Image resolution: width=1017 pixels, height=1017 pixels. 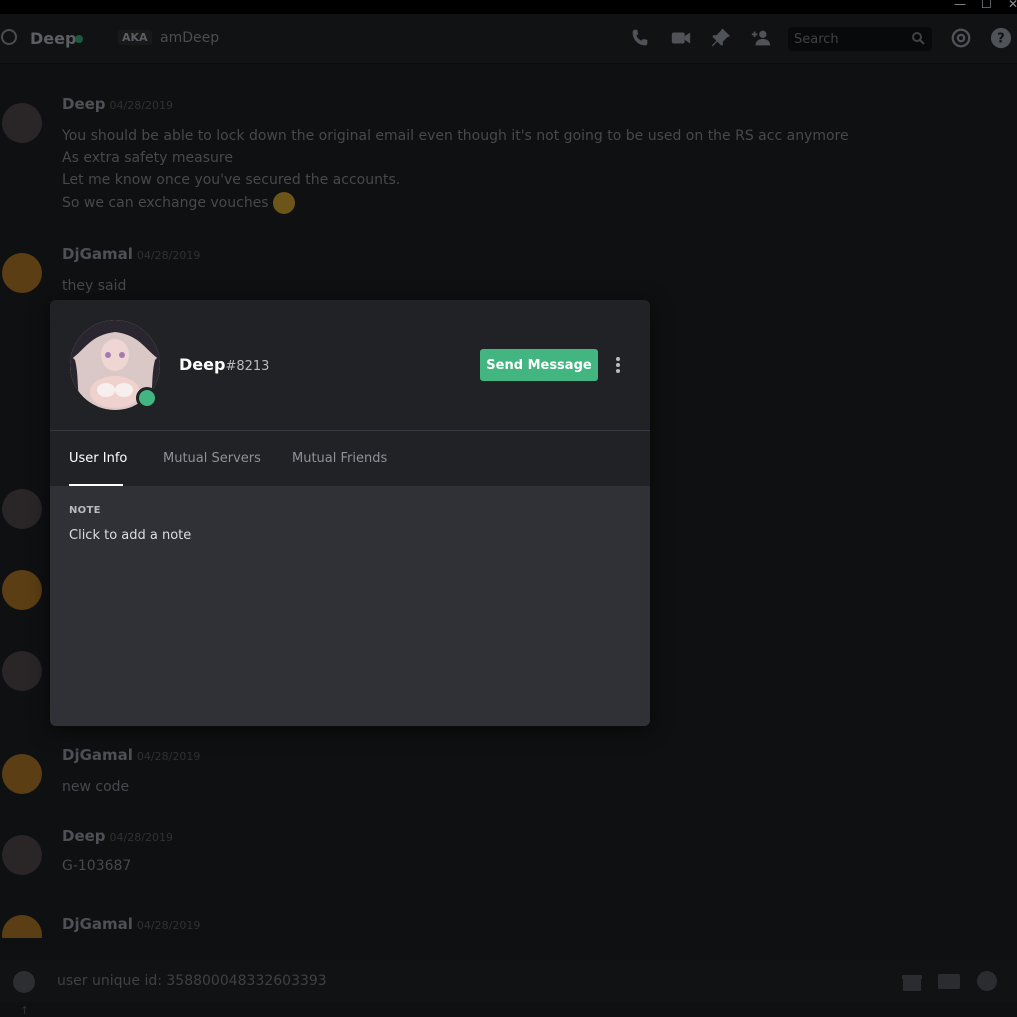 What do you see at coordinates (179, 203) in the screenshot?
I see `message-text: So we can exchange vouches` at bounding box center [179, 203].